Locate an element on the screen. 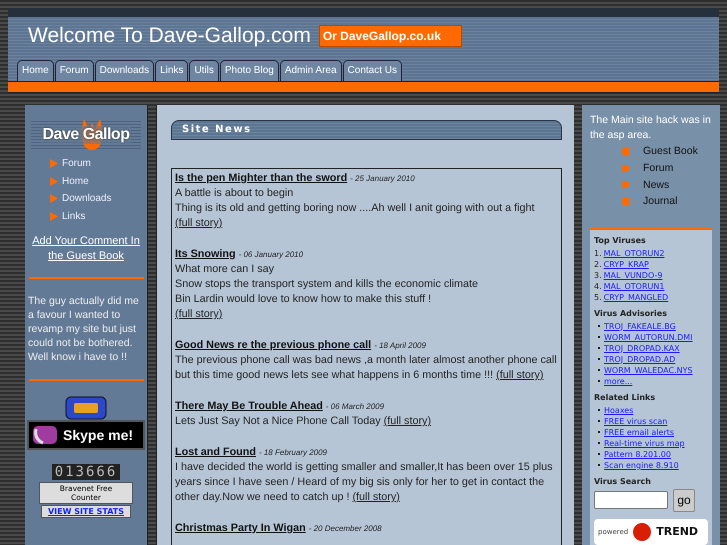 This screenshot has height=545, width=727. view-stats-link: VIEW SITE STATS is located at coordinates (86, 511).